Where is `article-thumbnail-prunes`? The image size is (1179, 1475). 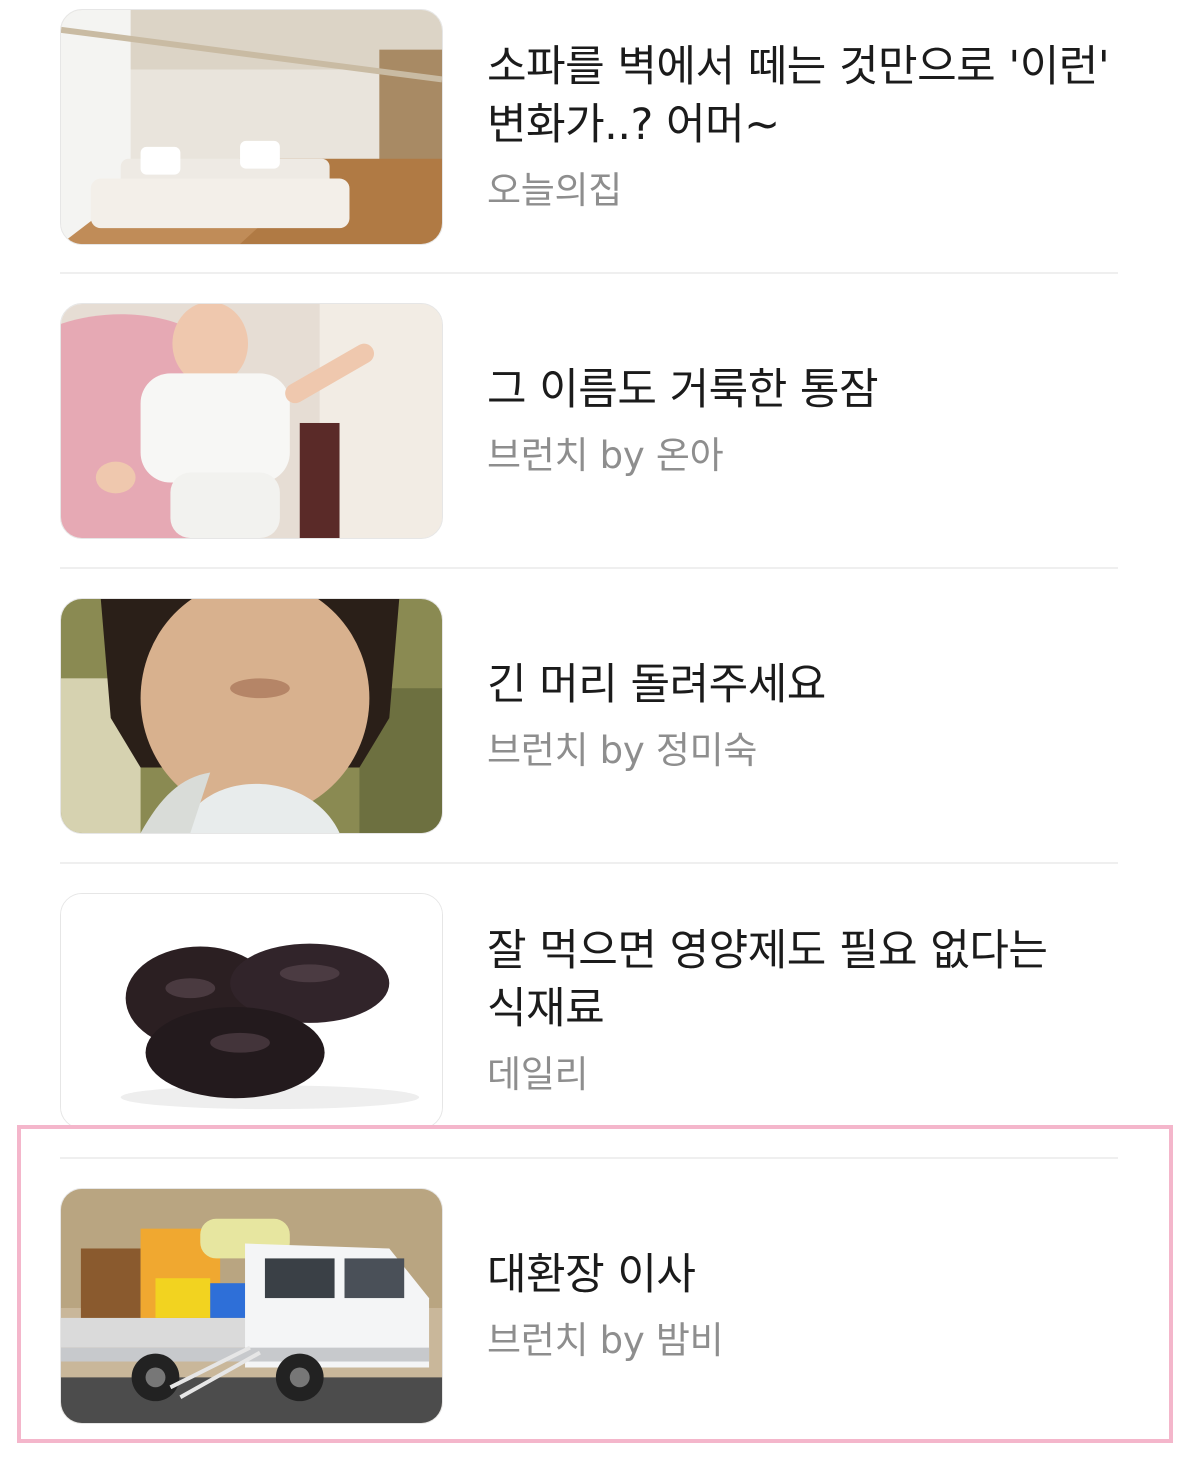
article-thumbnail-prunes is located at coordinates (251, 1011).